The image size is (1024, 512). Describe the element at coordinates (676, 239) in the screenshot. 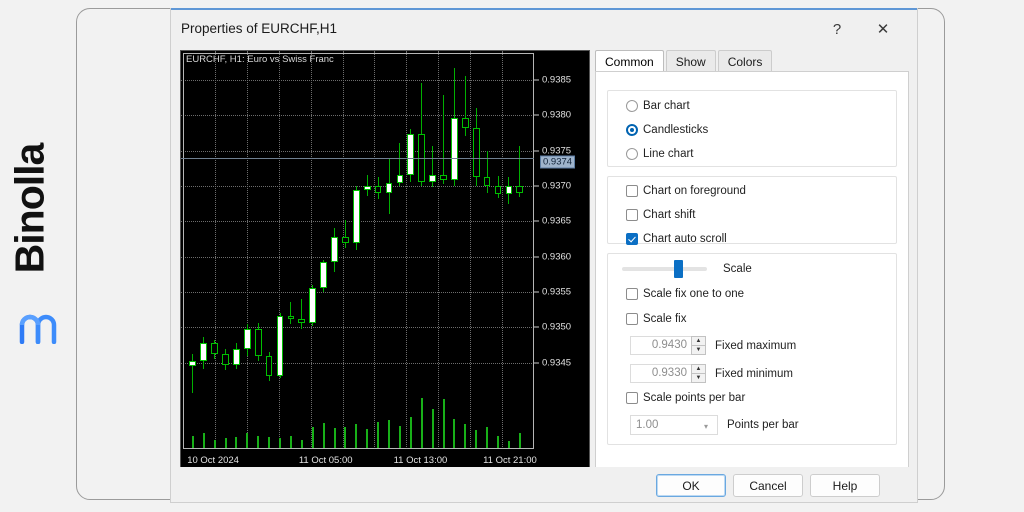

I see `checkbox-chart-auto-scroll: Chart auto scroll` at that location.